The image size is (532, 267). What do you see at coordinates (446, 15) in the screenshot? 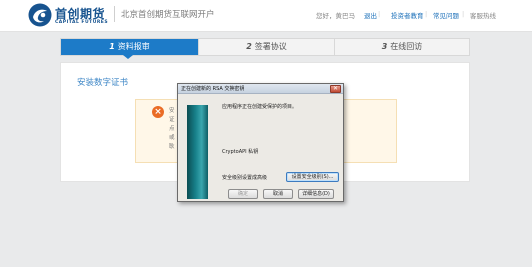
I see `faq-link: 常见问题` at bounding box center [446, 15].